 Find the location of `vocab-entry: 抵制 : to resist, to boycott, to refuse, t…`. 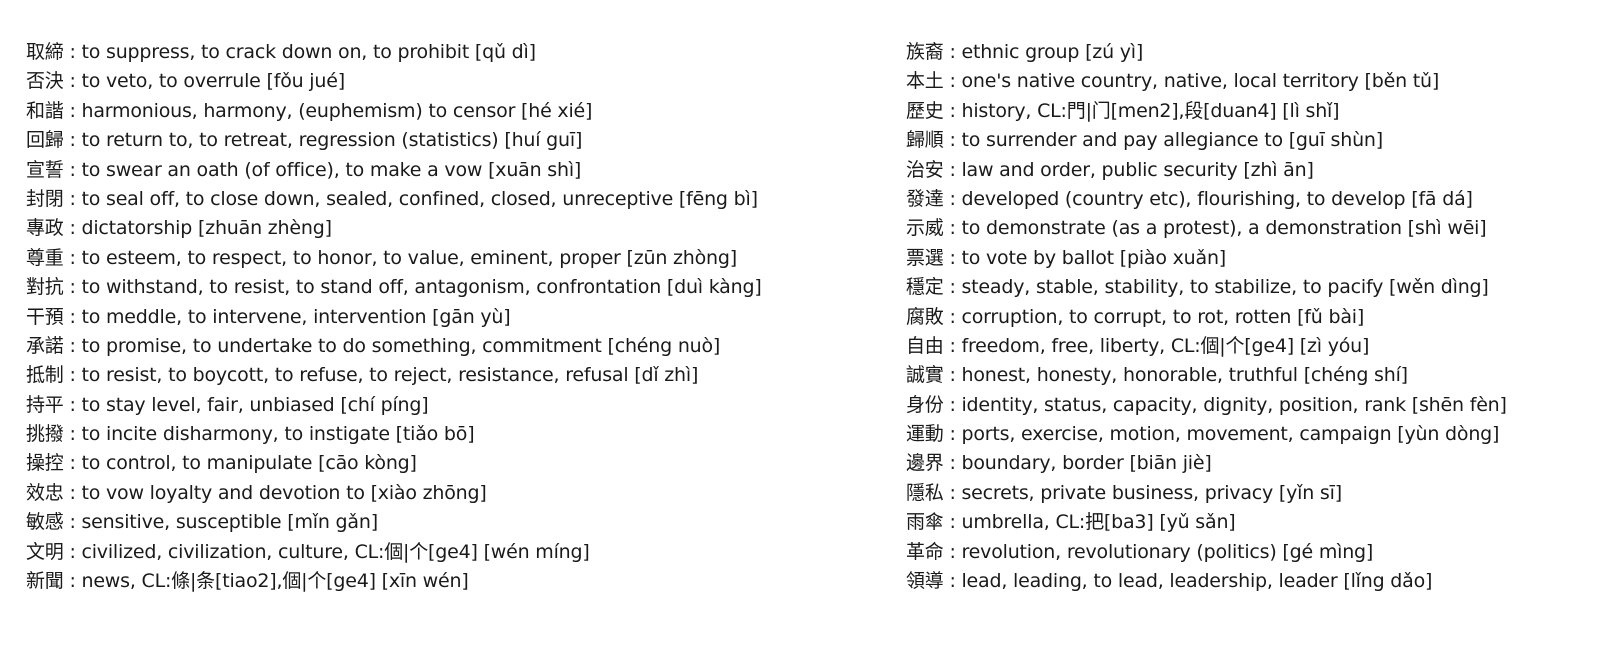

vocab-entry: 抵制 : to resist, to boycott, to refuse, t… is located at coordinates (451, 375).